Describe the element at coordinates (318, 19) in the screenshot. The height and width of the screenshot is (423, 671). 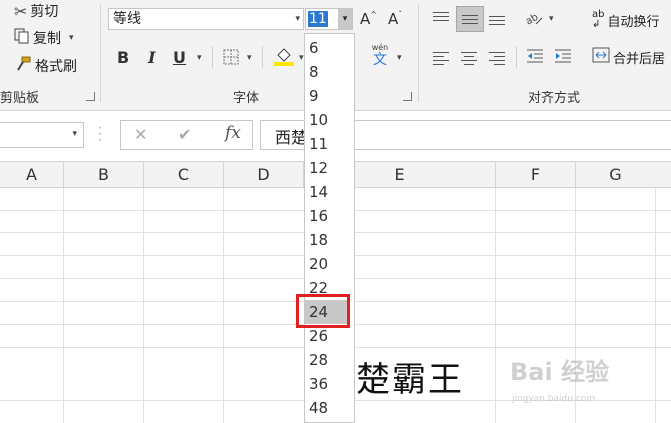
I see `font-size-value: 11` at that location.